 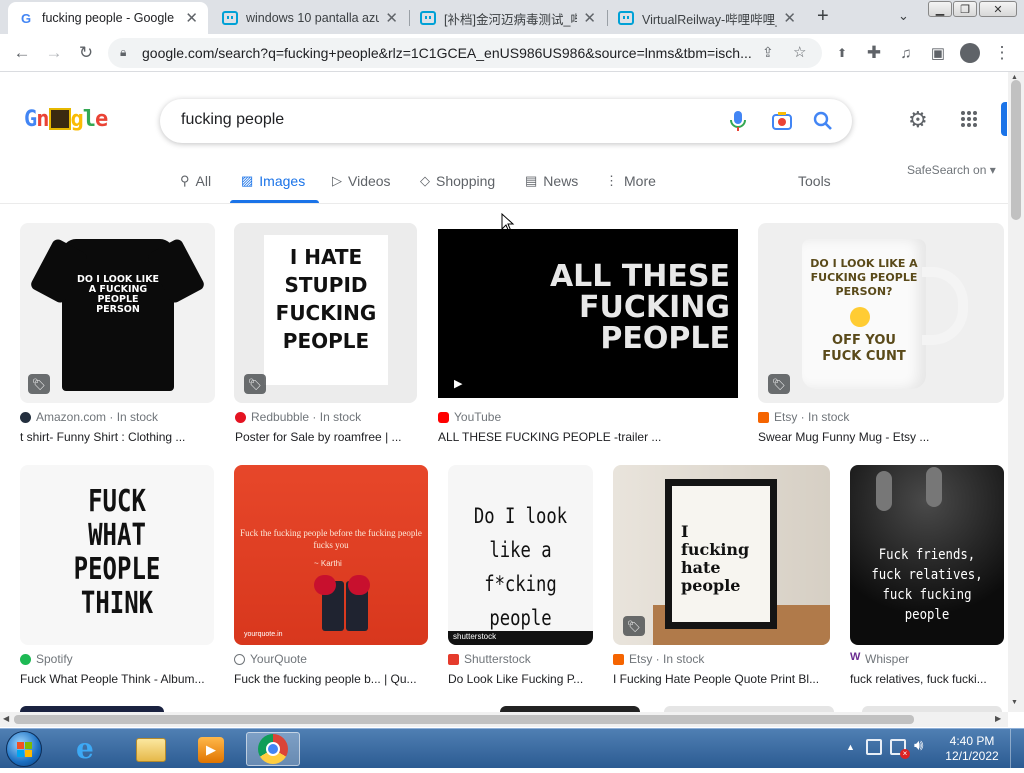 I want to click on internet-explorer-icon: e, so click(x=85, y=748).